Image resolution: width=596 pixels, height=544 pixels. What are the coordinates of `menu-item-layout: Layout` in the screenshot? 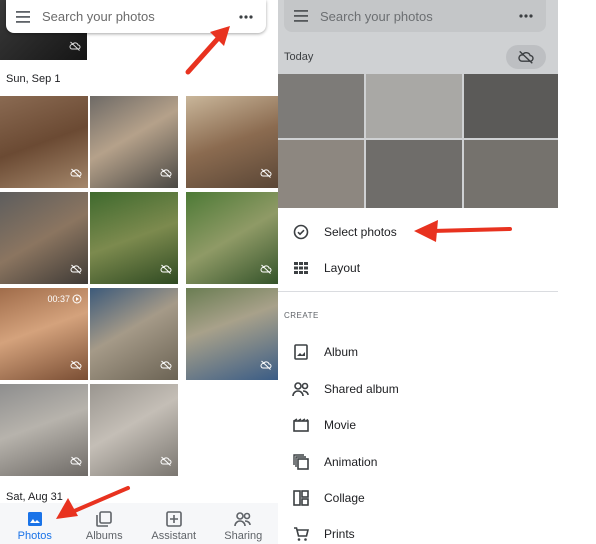 It's located at (418, 268).